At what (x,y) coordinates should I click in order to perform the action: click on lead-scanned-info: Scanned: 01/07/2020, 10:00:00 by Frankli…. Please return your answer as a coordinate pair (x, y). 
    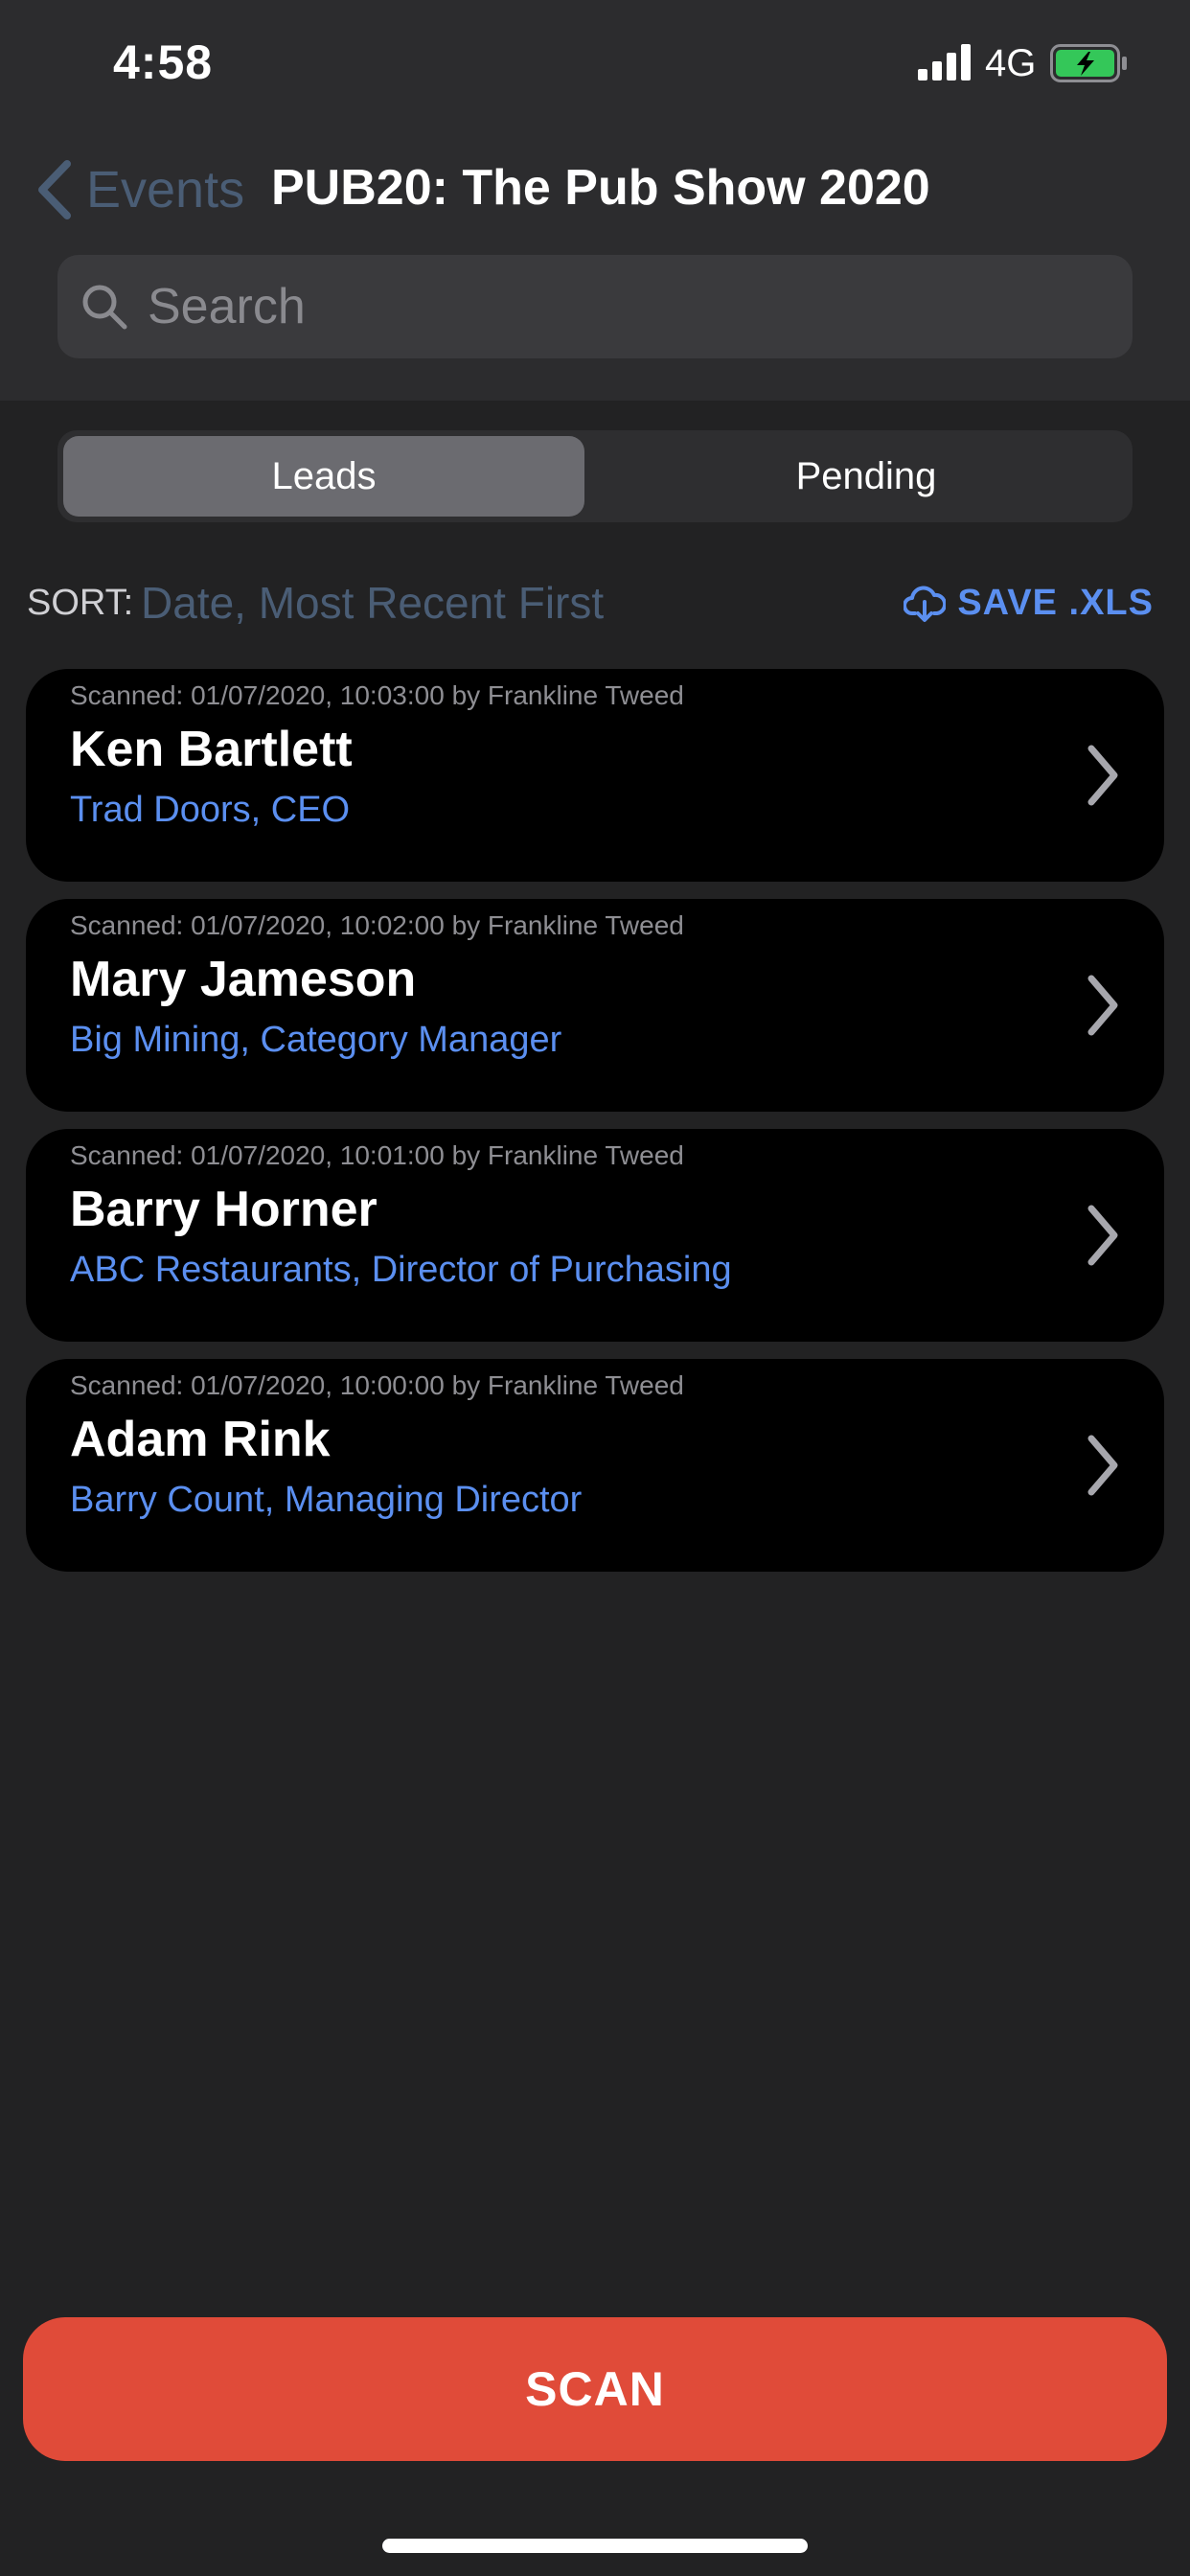
    Looking at the image, I should click on (377, 1385).